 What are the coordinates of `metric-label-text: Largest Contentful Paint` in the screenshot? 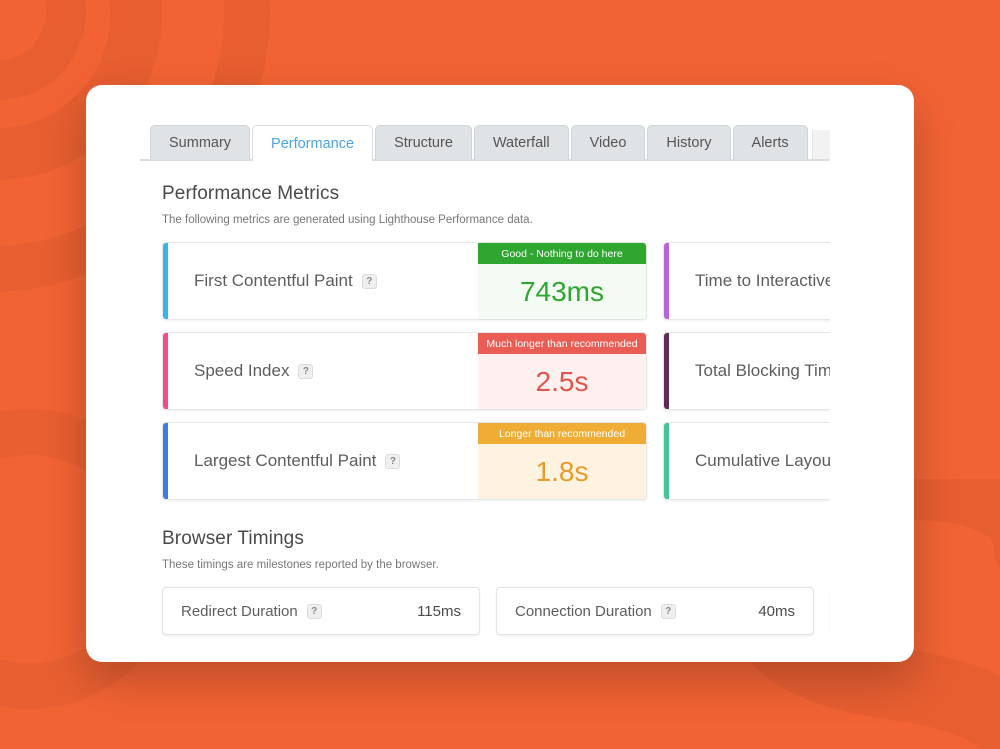 It's located at (285, 460).